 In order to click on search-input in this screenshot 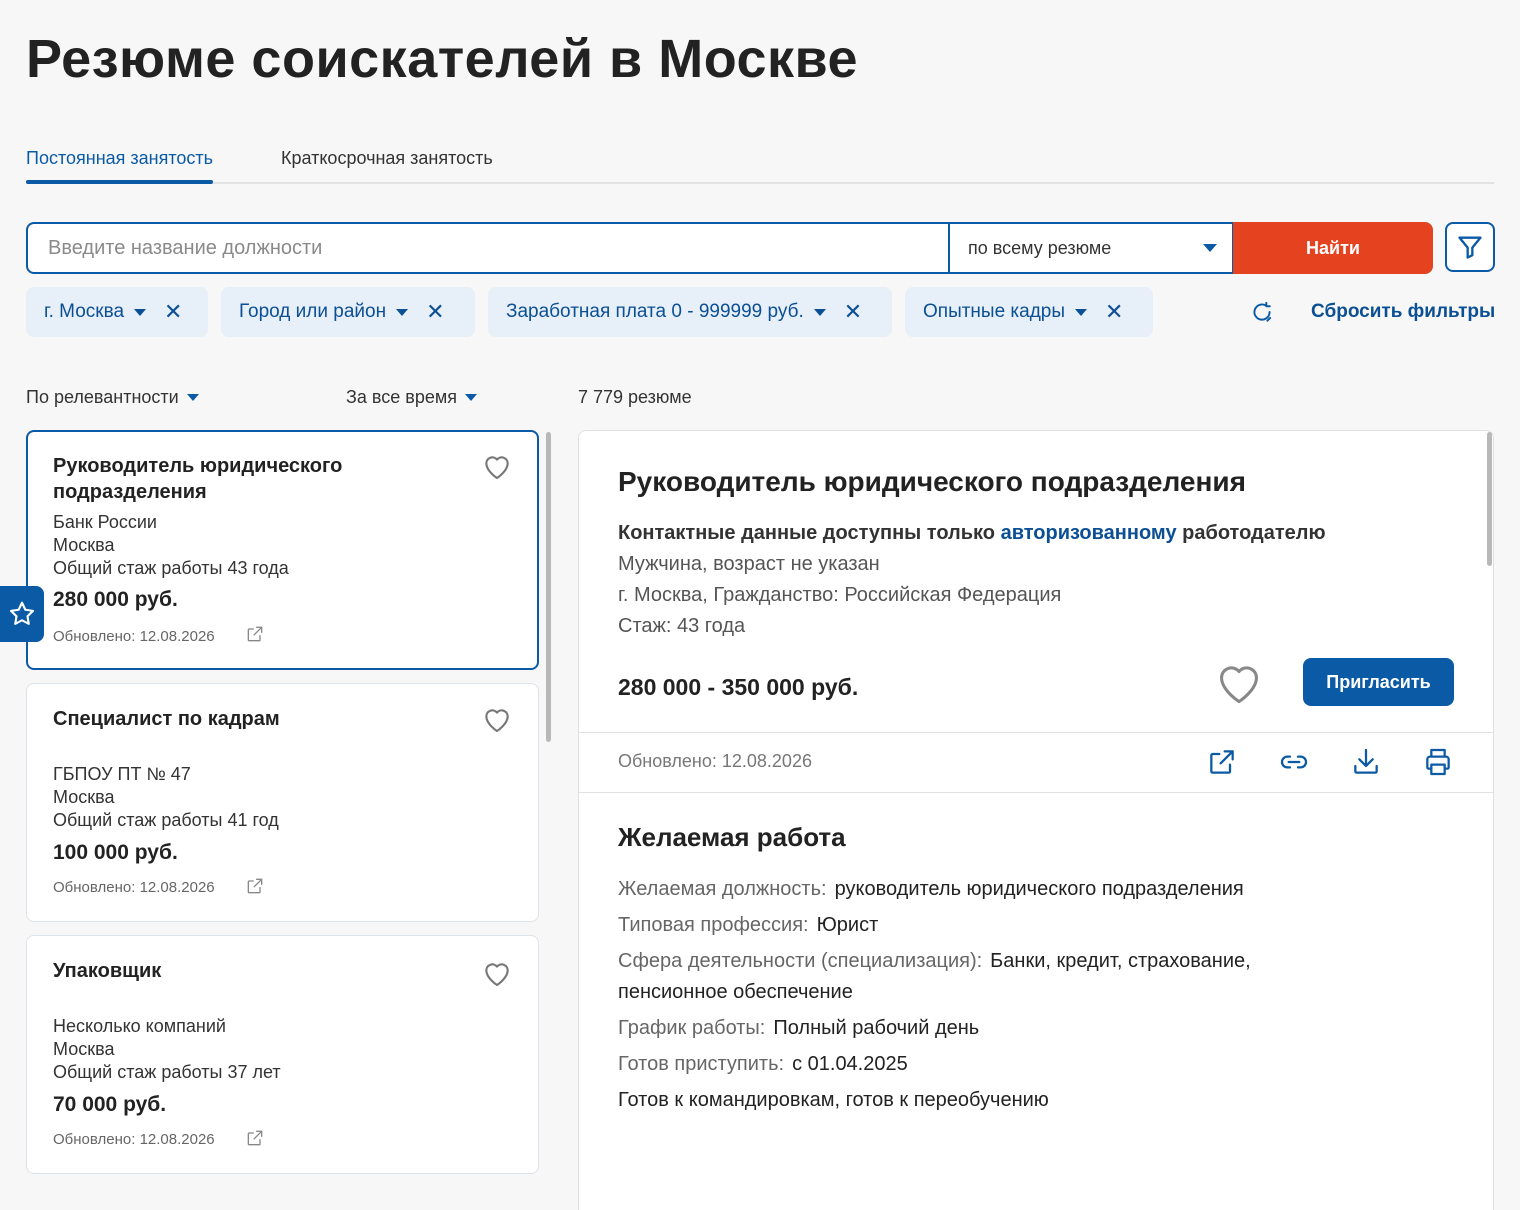, I will do `click(488, 248)`.